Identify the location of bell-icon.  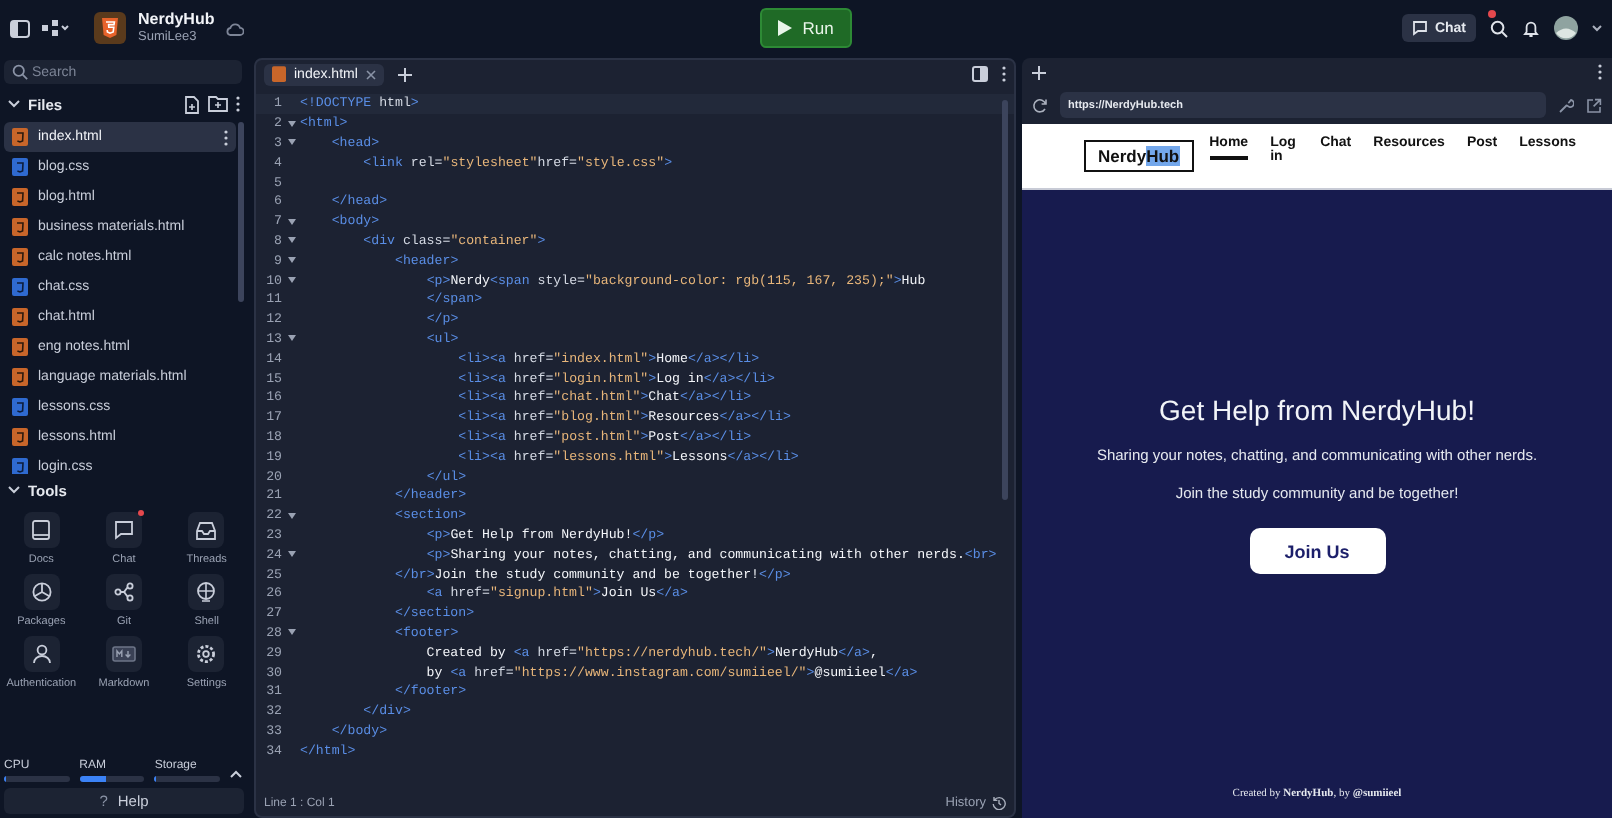
(1531, 28).